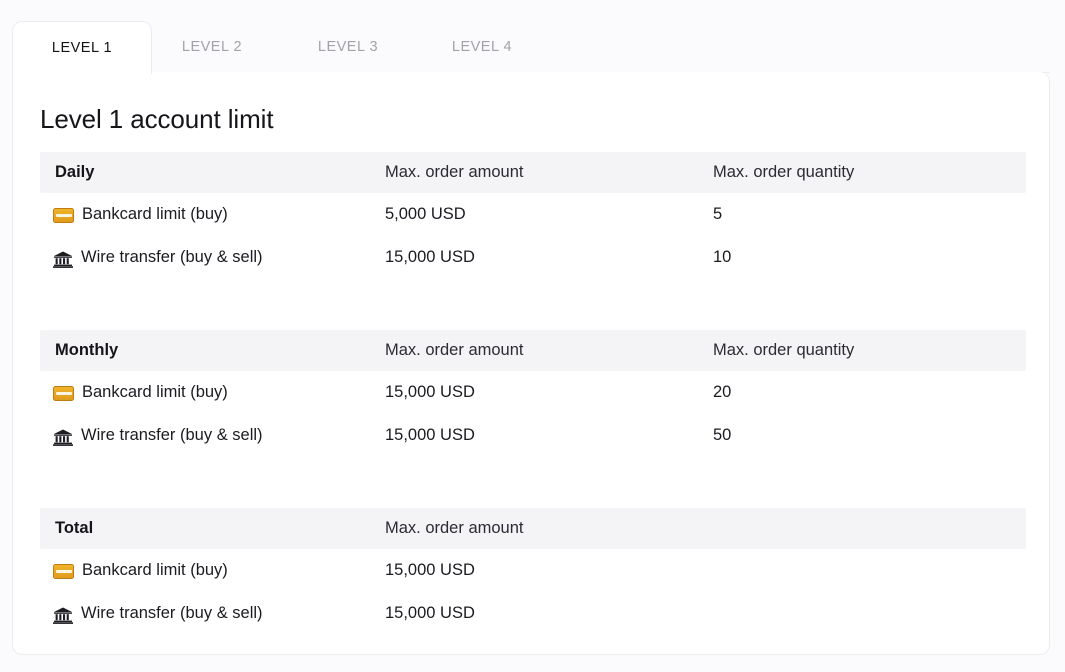 Image resolution: width=1065 pixels, height=672 pixels. What do you see at coordinates (533, 435) in the screenshot?
I see `table-row: Wire transfer (buy & sell) 15,000 USD 50` at bounding box center [533, 435].